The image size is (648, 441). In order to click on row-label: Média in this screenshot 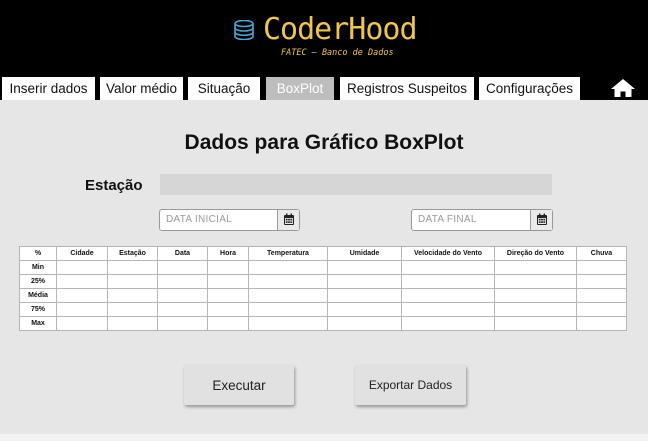, I will do `click(38, 295)`.